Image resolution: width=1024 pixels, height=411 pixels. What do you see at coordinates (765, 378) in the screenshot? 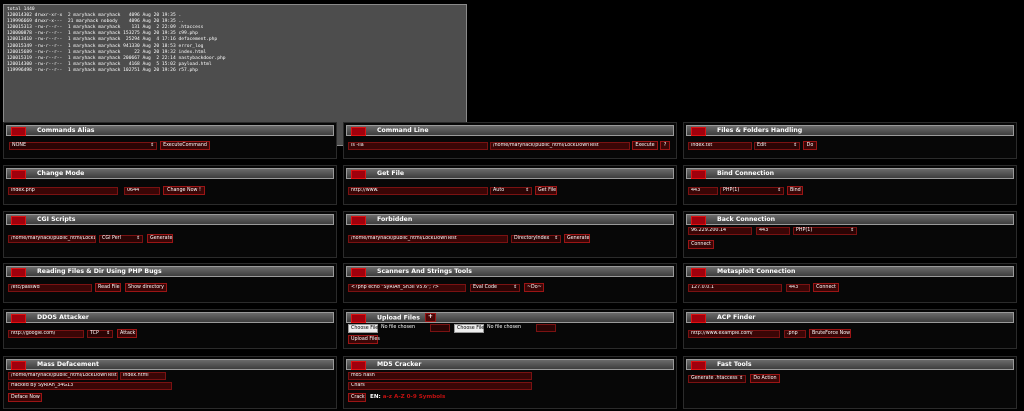
I see `do-action-button: Do Action` at bounding box center [765, 378].